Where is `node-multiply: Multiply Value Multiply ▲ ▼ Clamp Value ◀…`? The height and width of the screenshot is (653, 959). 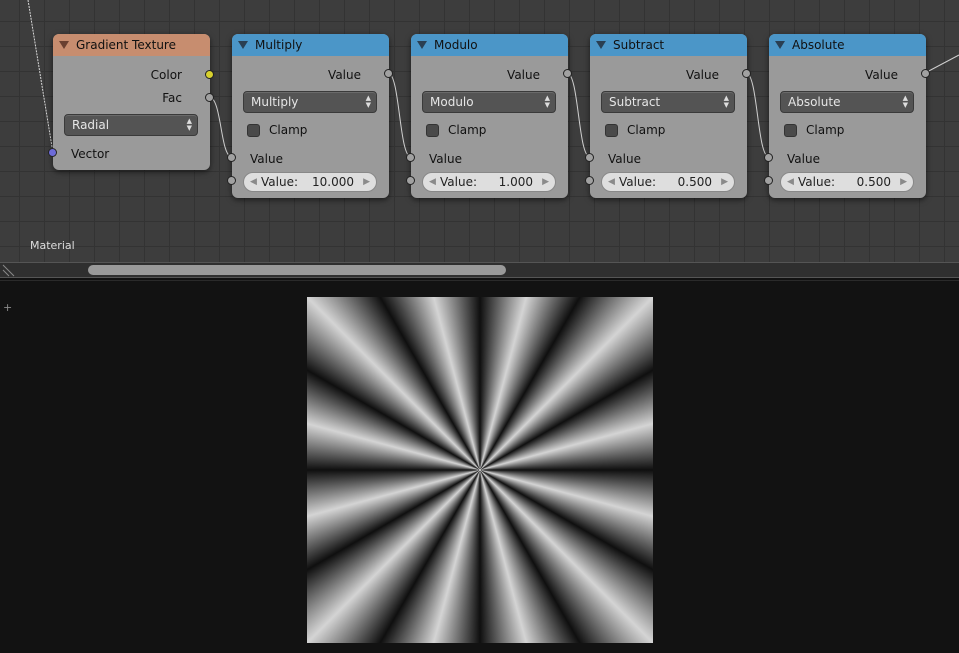 node-multiply: Multiply Value Multiply ▲ ▼ Clamp Value ◀… is located at coordinates (310, 116).